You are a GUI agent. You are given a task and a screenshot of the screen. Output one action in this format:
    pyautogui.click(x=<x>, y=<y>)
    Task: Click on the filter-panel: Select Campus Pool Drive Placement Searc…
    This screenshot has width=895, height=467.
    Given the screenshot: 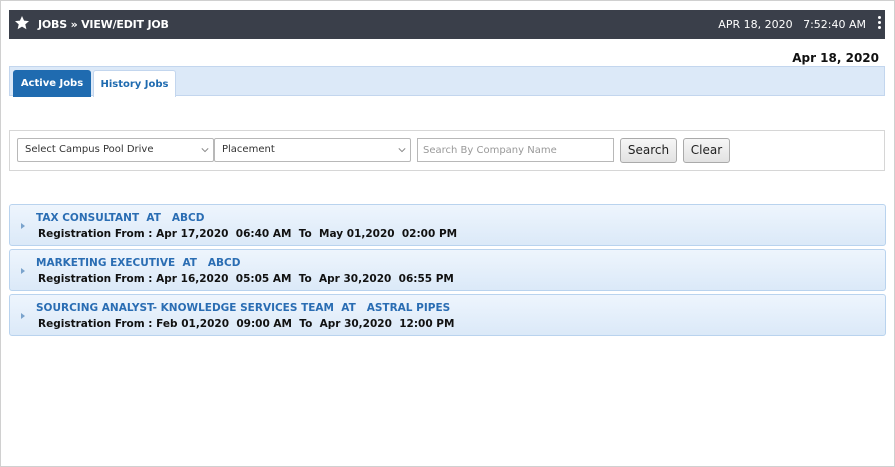 What is the action you would take?
    pyautogui.click(x=447, y=150)
    